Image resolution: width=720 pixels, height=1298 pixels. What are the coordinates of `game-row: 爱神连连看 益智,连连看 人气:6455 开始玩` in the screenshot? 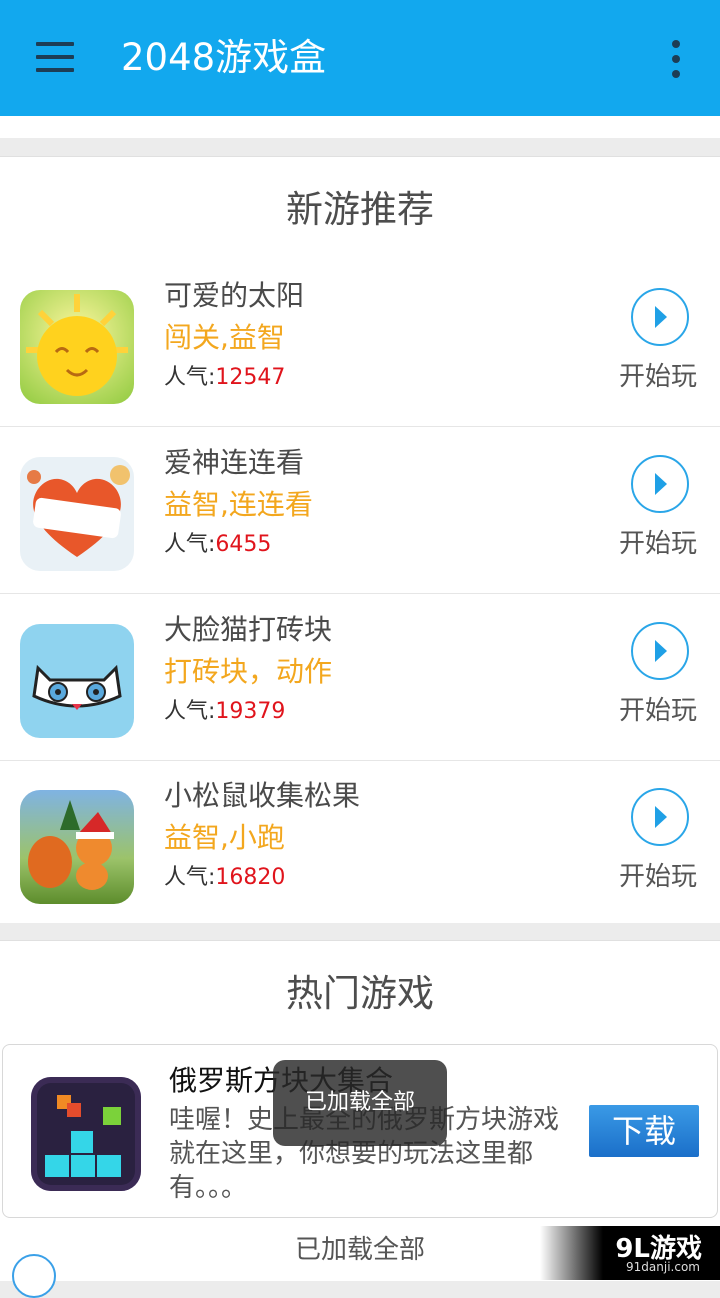 It's located at (360, 510).